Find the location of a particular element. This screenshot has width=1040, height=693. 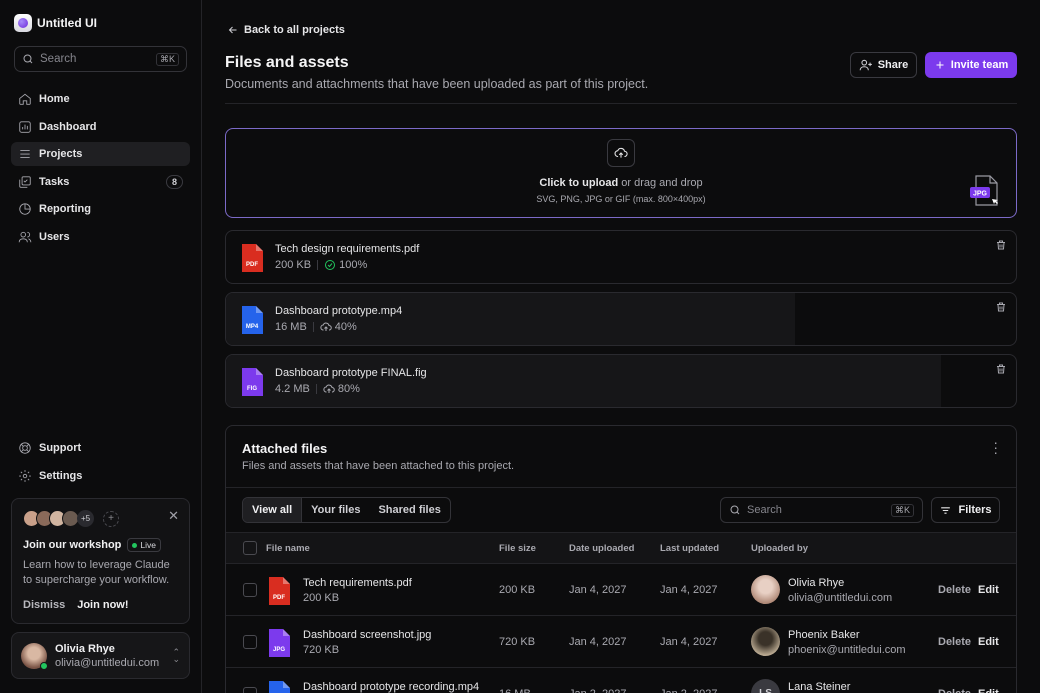

sidebar-item-users: Users is located at coordinates (100, 237).